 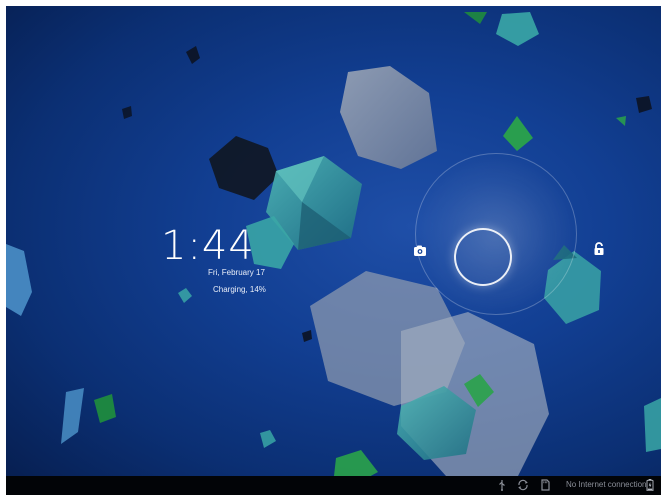 What do you see at coordinates (244, 168) in the screenshot?
I see `dark-hexagon-shape` at bounding box center [244, 168].